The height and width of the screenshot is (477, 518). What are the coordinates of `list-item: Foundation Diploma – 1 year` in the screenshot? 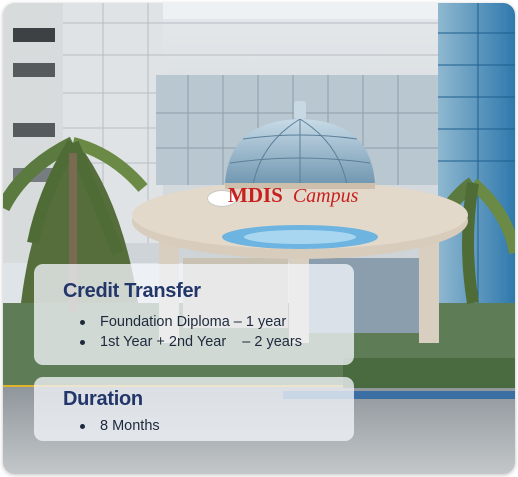 It's located at (190, 323).